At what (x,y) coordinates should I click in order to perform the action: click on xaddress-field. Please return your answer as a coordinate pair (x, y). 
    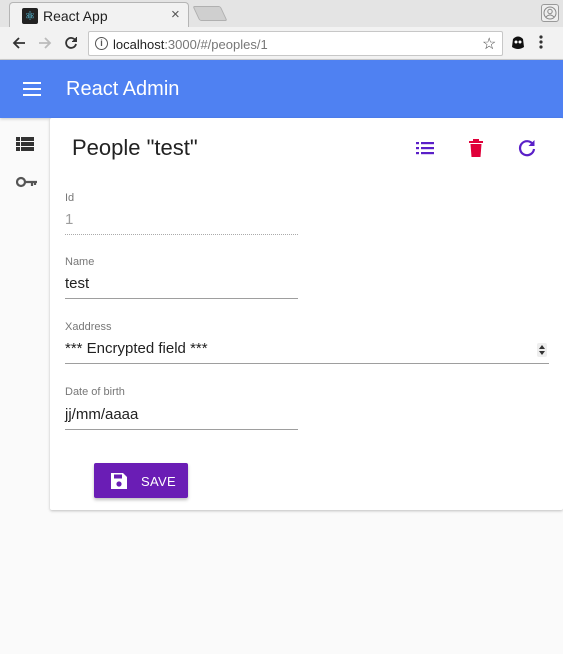
    Looking at the image, I should click on (295, 348).